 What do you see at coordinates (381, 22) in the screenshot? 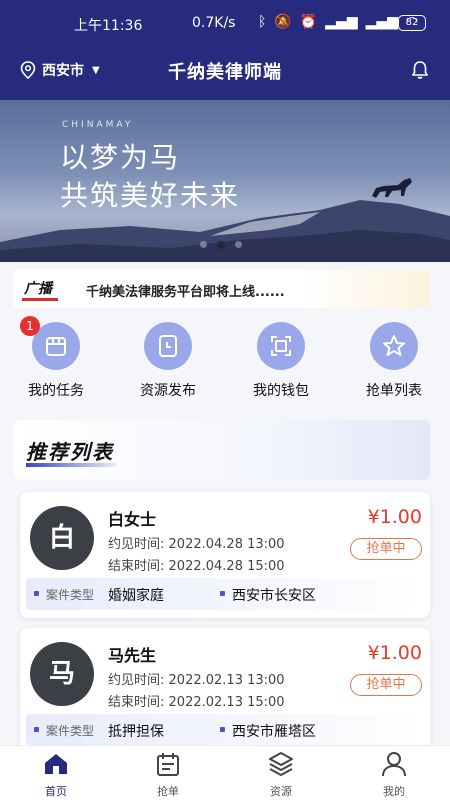
I see `signal2-icon: ▂▄▆` at bounding box center [381, 22].